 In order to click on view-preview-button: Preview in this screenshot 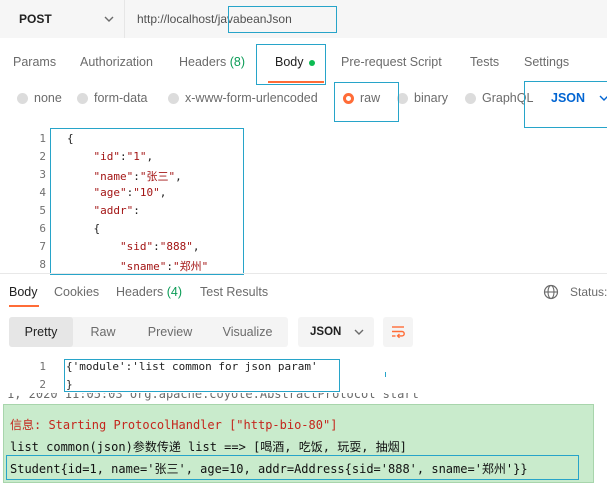, I will do `click(170, 332)`.